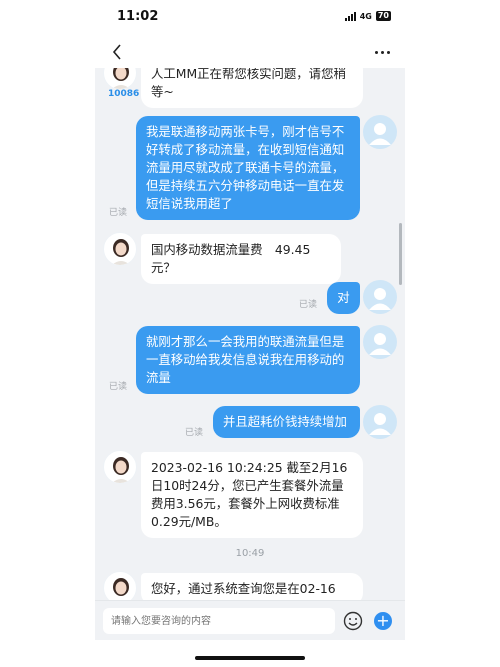  What do you see at coordinates (241, 259) in the screenshot?
I see `message-agent: 国内移动数据流量费 49.45元？` at bounding box center [241, 259].